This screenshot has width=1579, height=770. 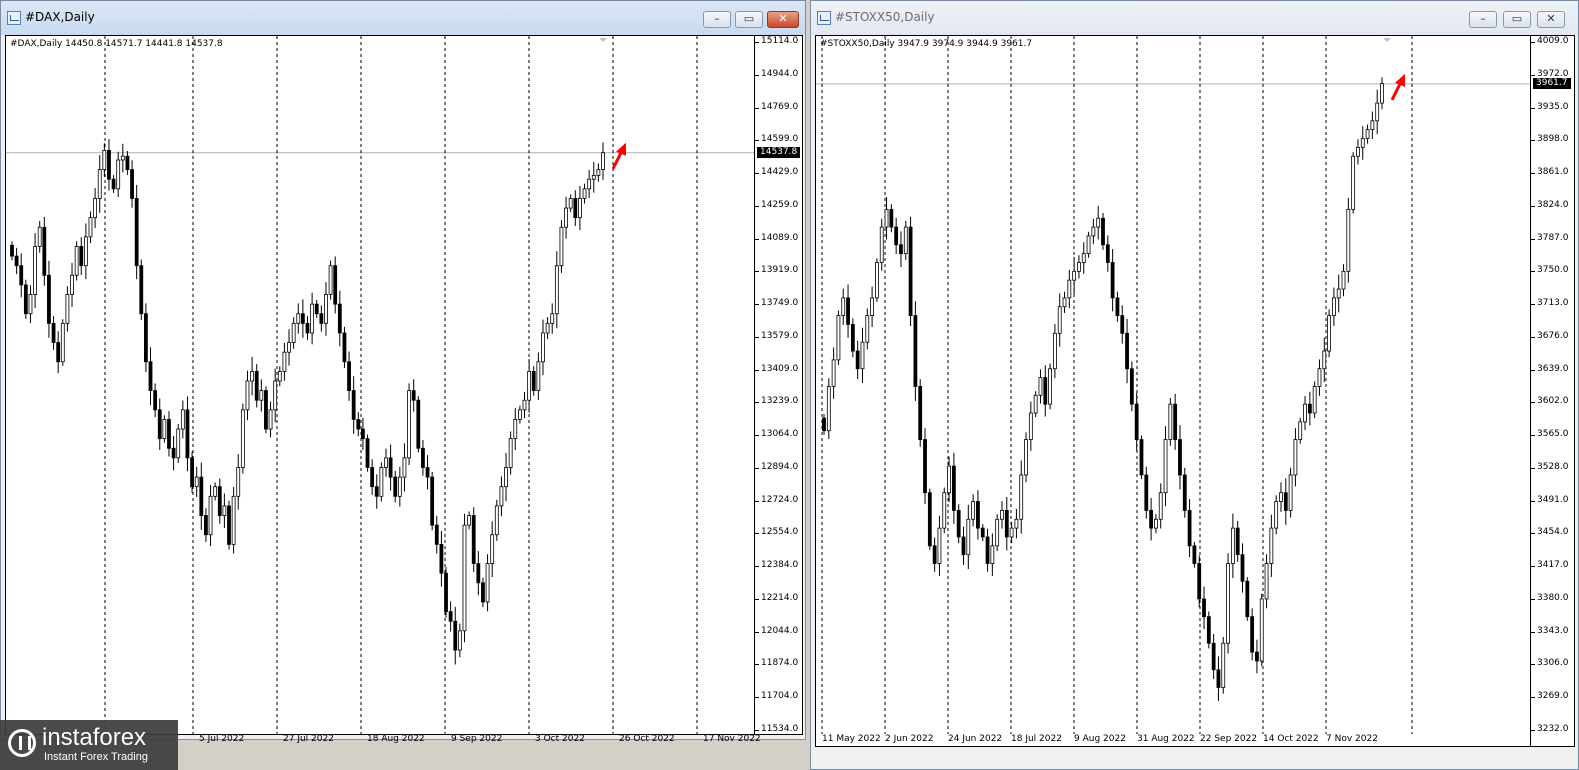 What do you see at coordinates (403, 18) in the screenshot?
I see `title-bar: #DAX,Daily – ▭ ✕` at bounding box center [403, 18].